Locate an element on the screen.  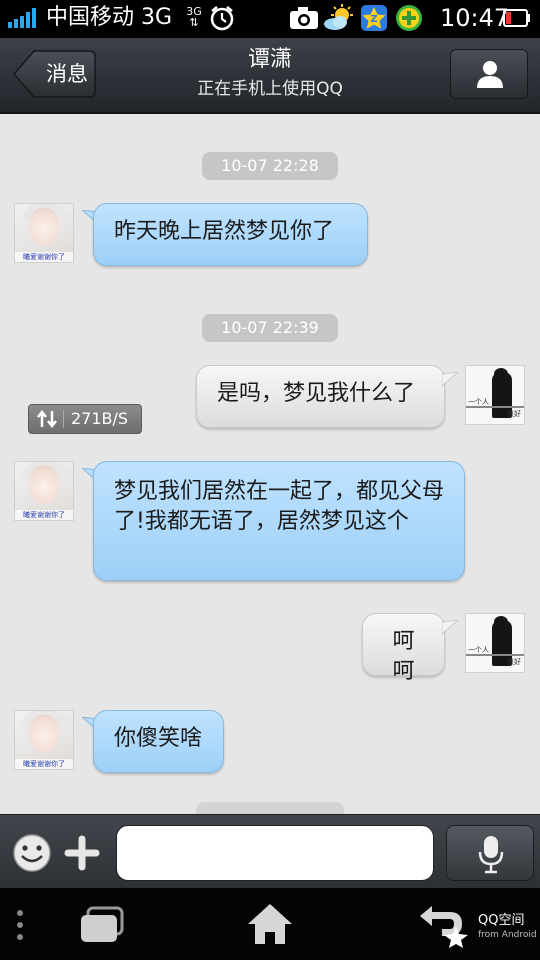
add-attachment-button is located at coordinates (82, 853).